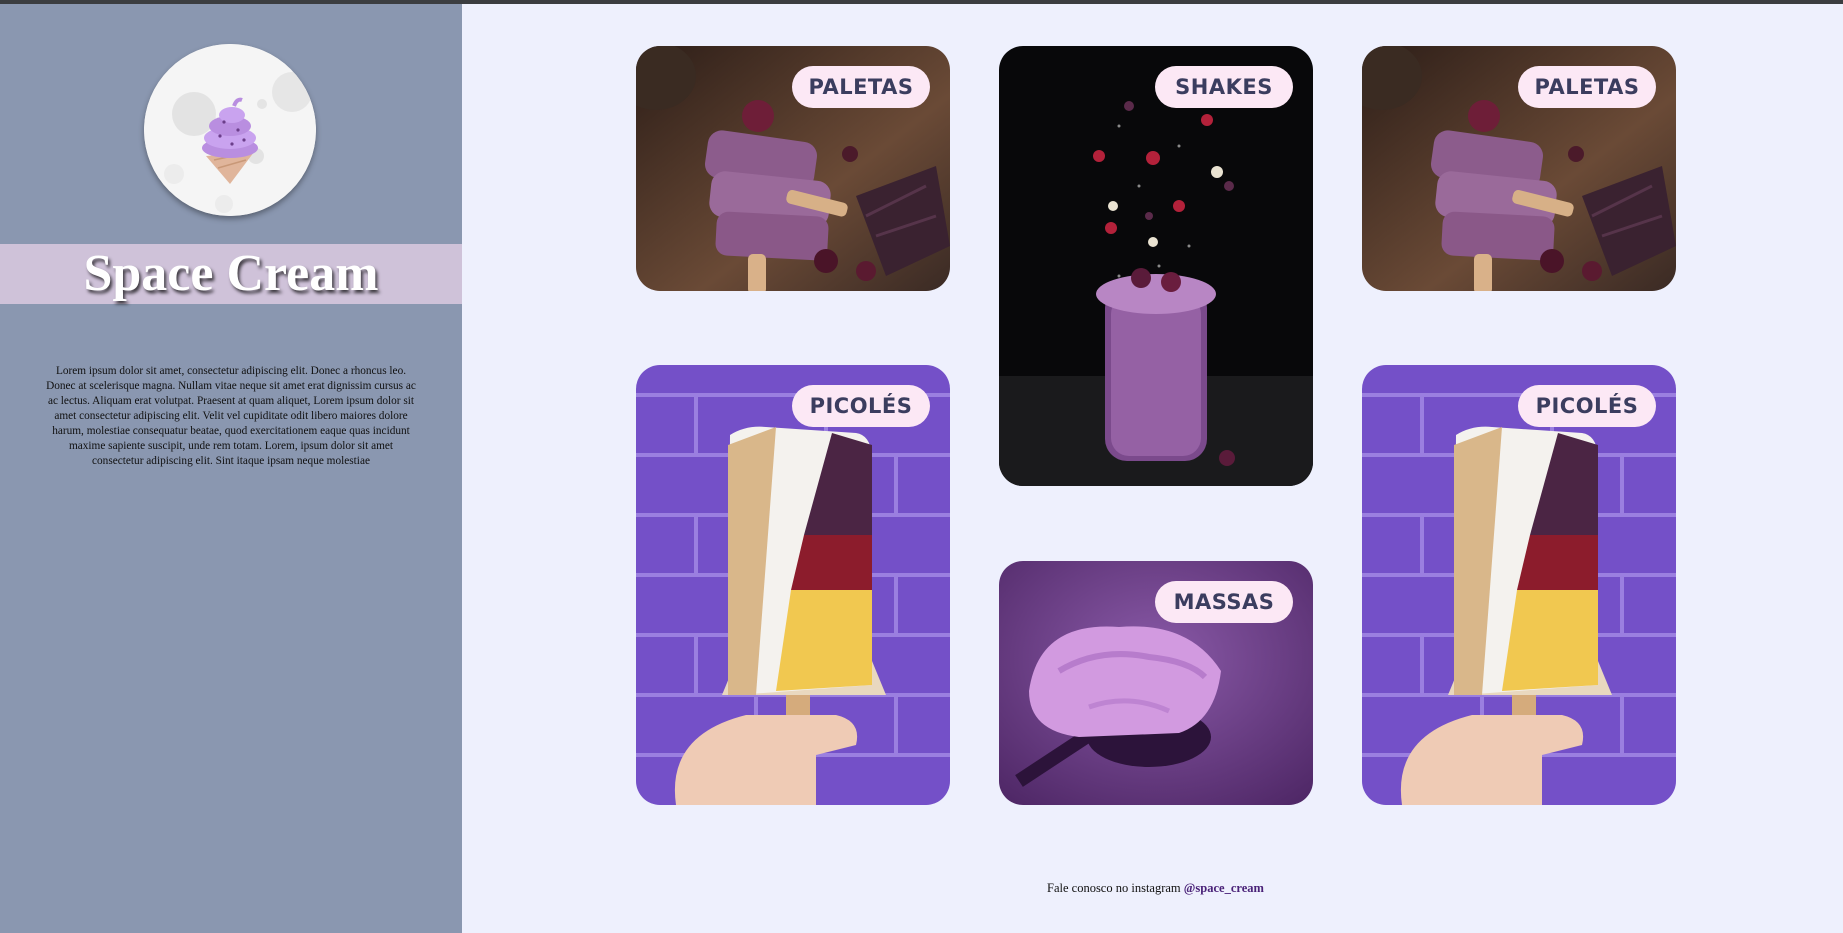 This screenshot has width=1843, height=933. I want to click on footer-contact: Fale conosco no instagram @space_cream, so click(1155, 888).